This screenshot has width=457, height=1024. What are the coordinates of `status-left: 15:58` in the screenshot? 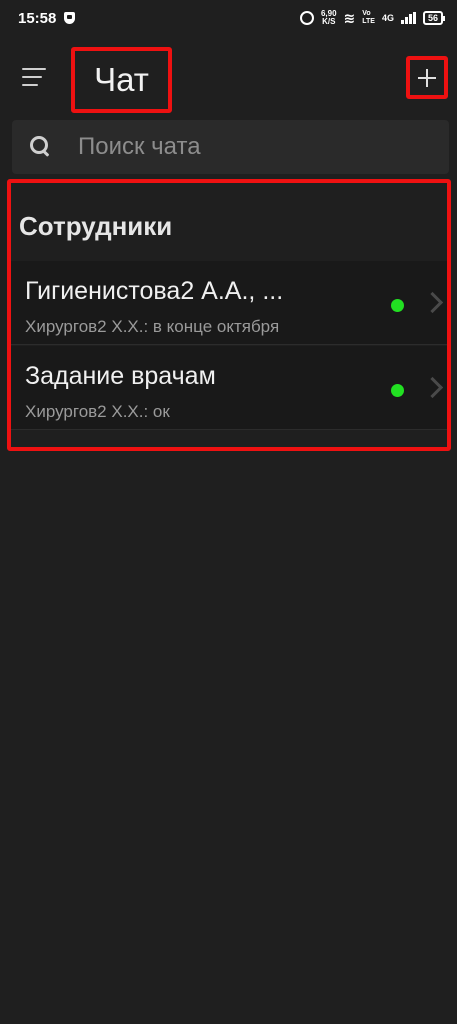 It's located at (47, 18).